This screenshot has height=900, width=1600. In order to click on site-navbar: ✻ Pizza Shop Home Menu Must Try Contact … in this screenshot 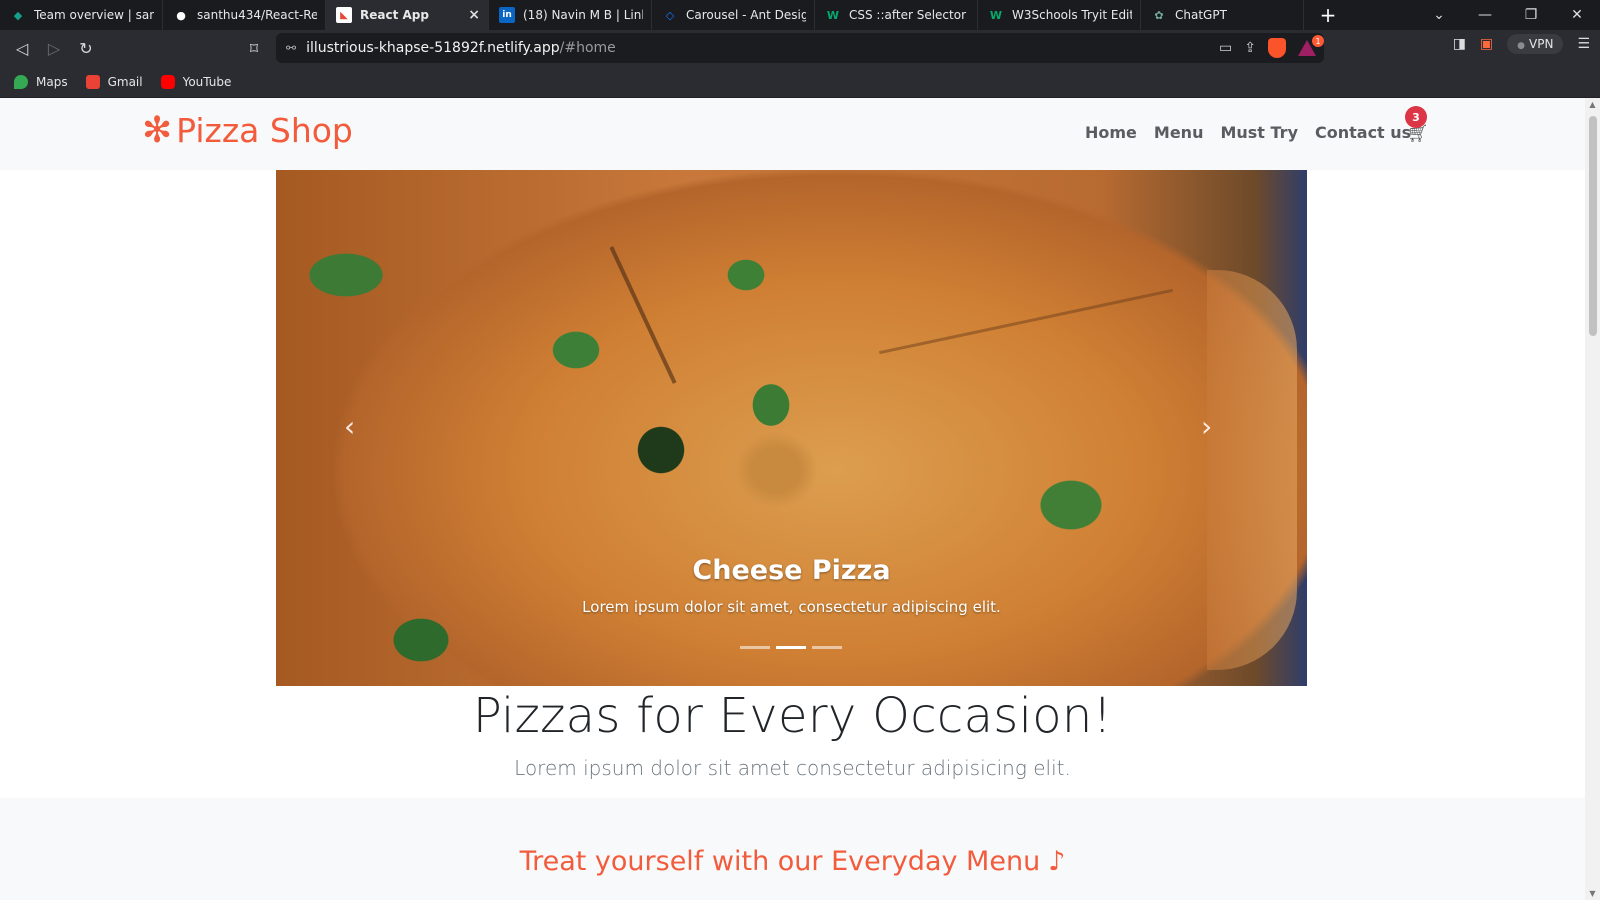, I will do `click(792, 134)`.